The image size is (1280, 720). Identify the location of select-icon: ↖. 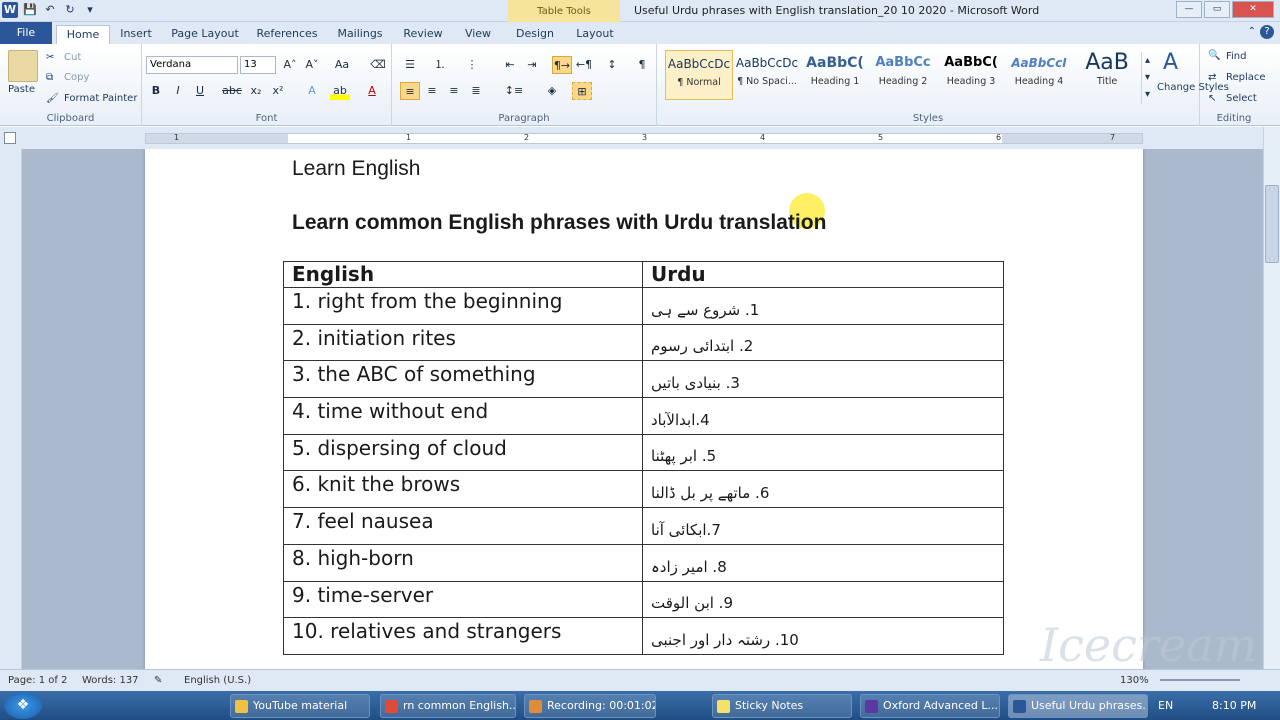
(1212, 98).